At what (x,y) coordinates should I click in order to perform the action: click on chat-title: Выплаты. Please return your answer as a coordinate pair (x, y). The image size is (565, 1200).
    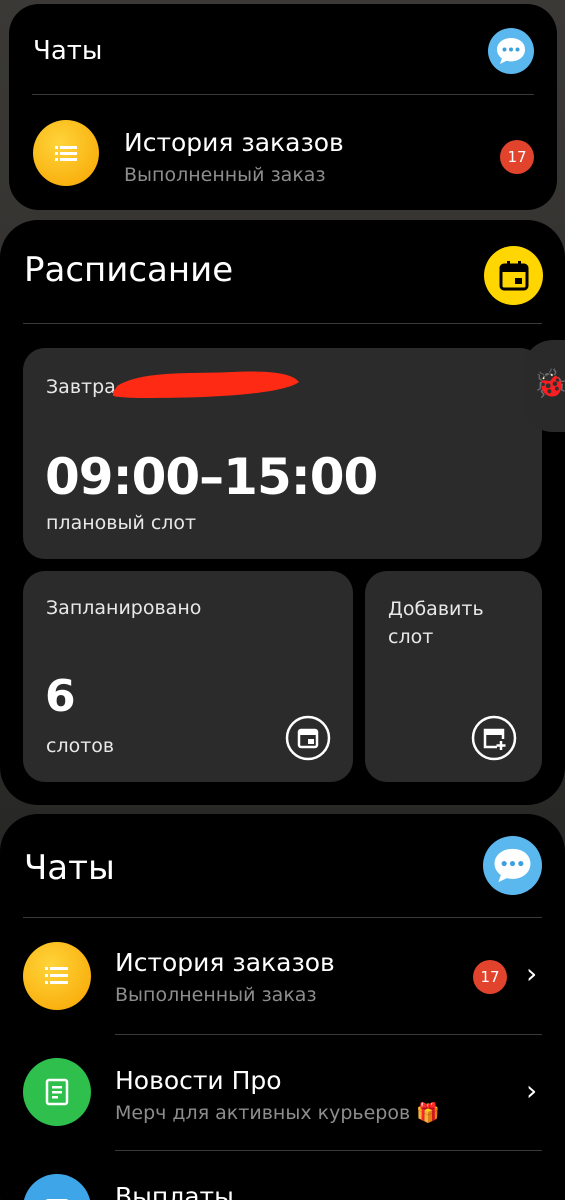
    Looking at the image, I should click on (174, 1191).